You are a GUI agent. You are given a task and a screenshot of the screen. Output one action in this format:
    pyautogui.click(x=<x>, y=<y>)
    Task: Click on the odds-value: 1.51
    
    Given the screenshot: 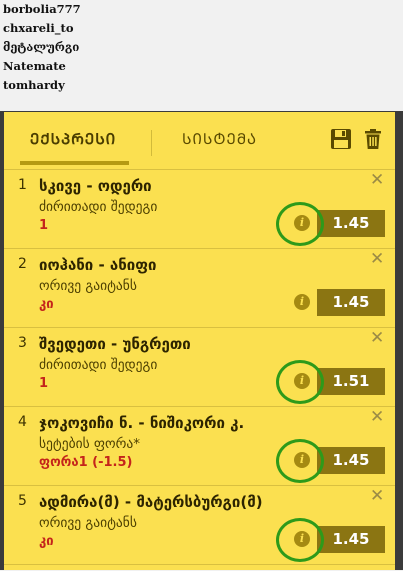 What is the action you would take?
    pyautogui.click(x=351, y=381)
    